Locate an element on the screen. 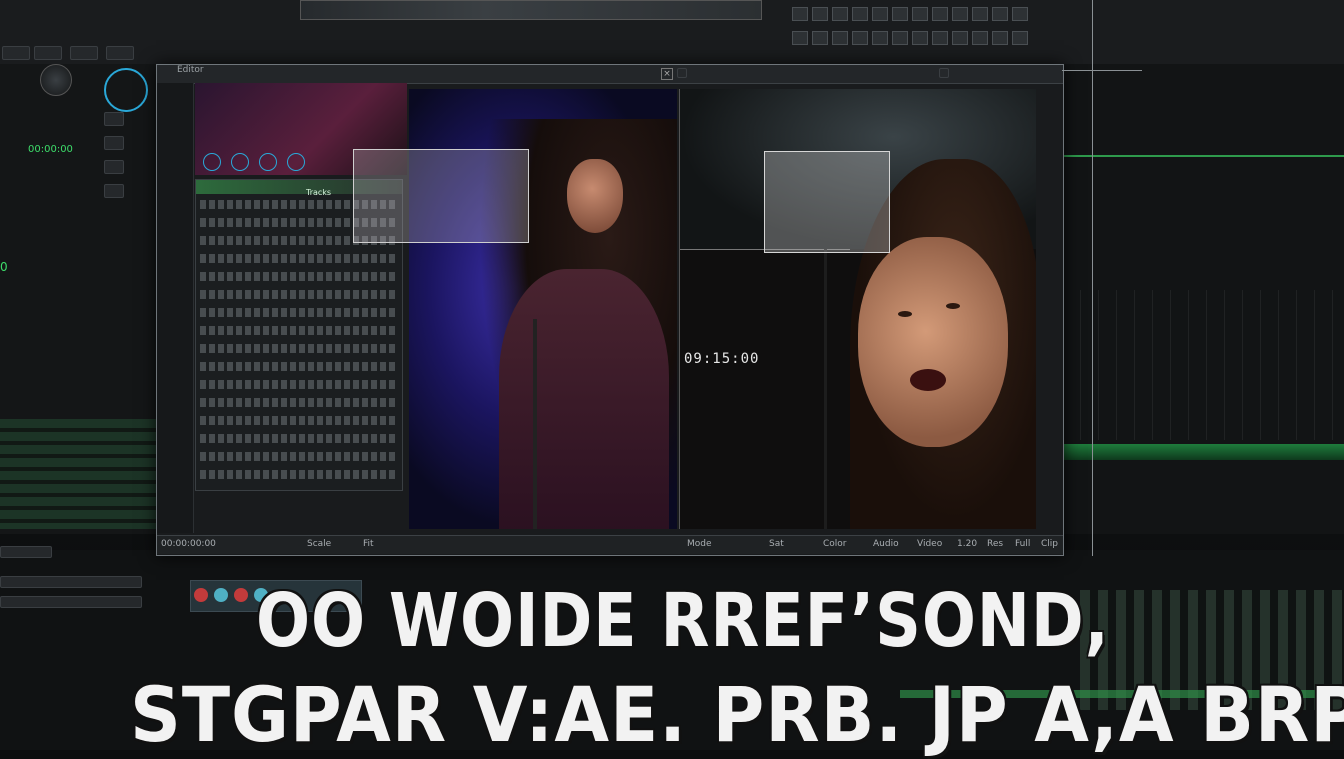  status-segment: Color is located at coordinates (835, 544).